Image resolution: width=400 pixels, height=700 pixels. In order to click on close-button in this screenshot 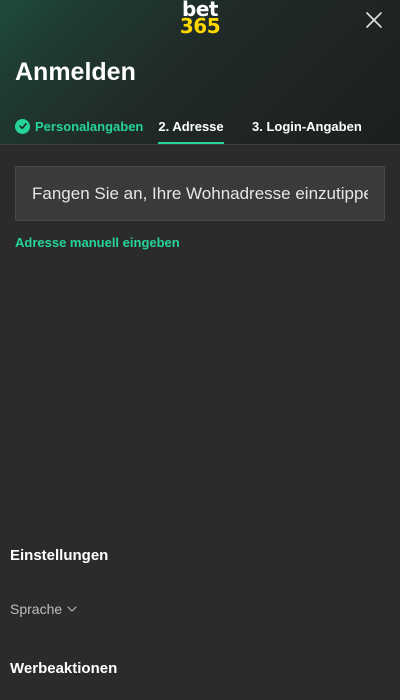, I will do `click(374, 20)`.